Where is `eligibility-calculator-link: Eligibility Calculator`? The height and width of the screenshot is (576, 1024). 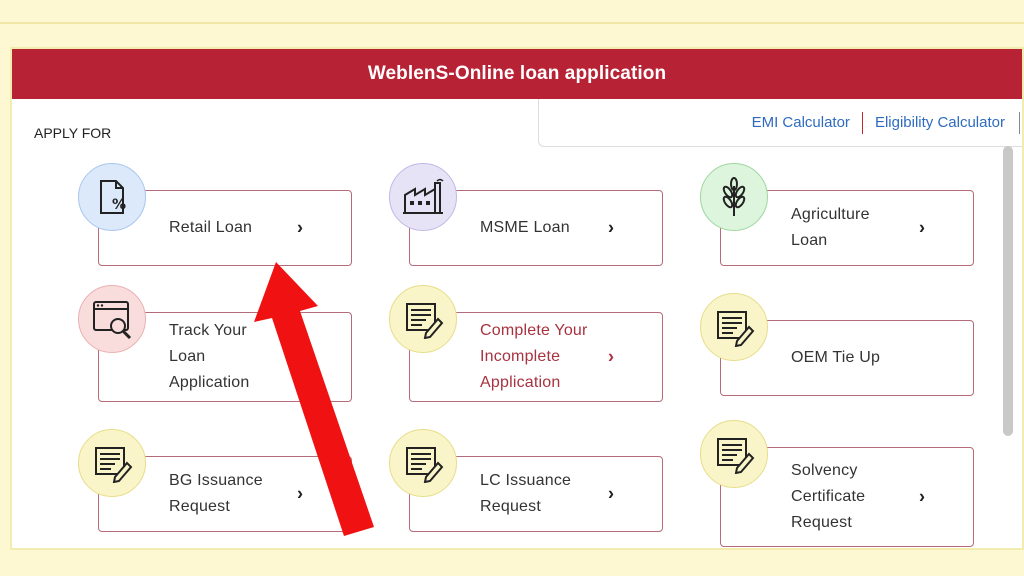 eligibility-calculator-link: Eligibility Calculator is located at coordinates (940, 122).